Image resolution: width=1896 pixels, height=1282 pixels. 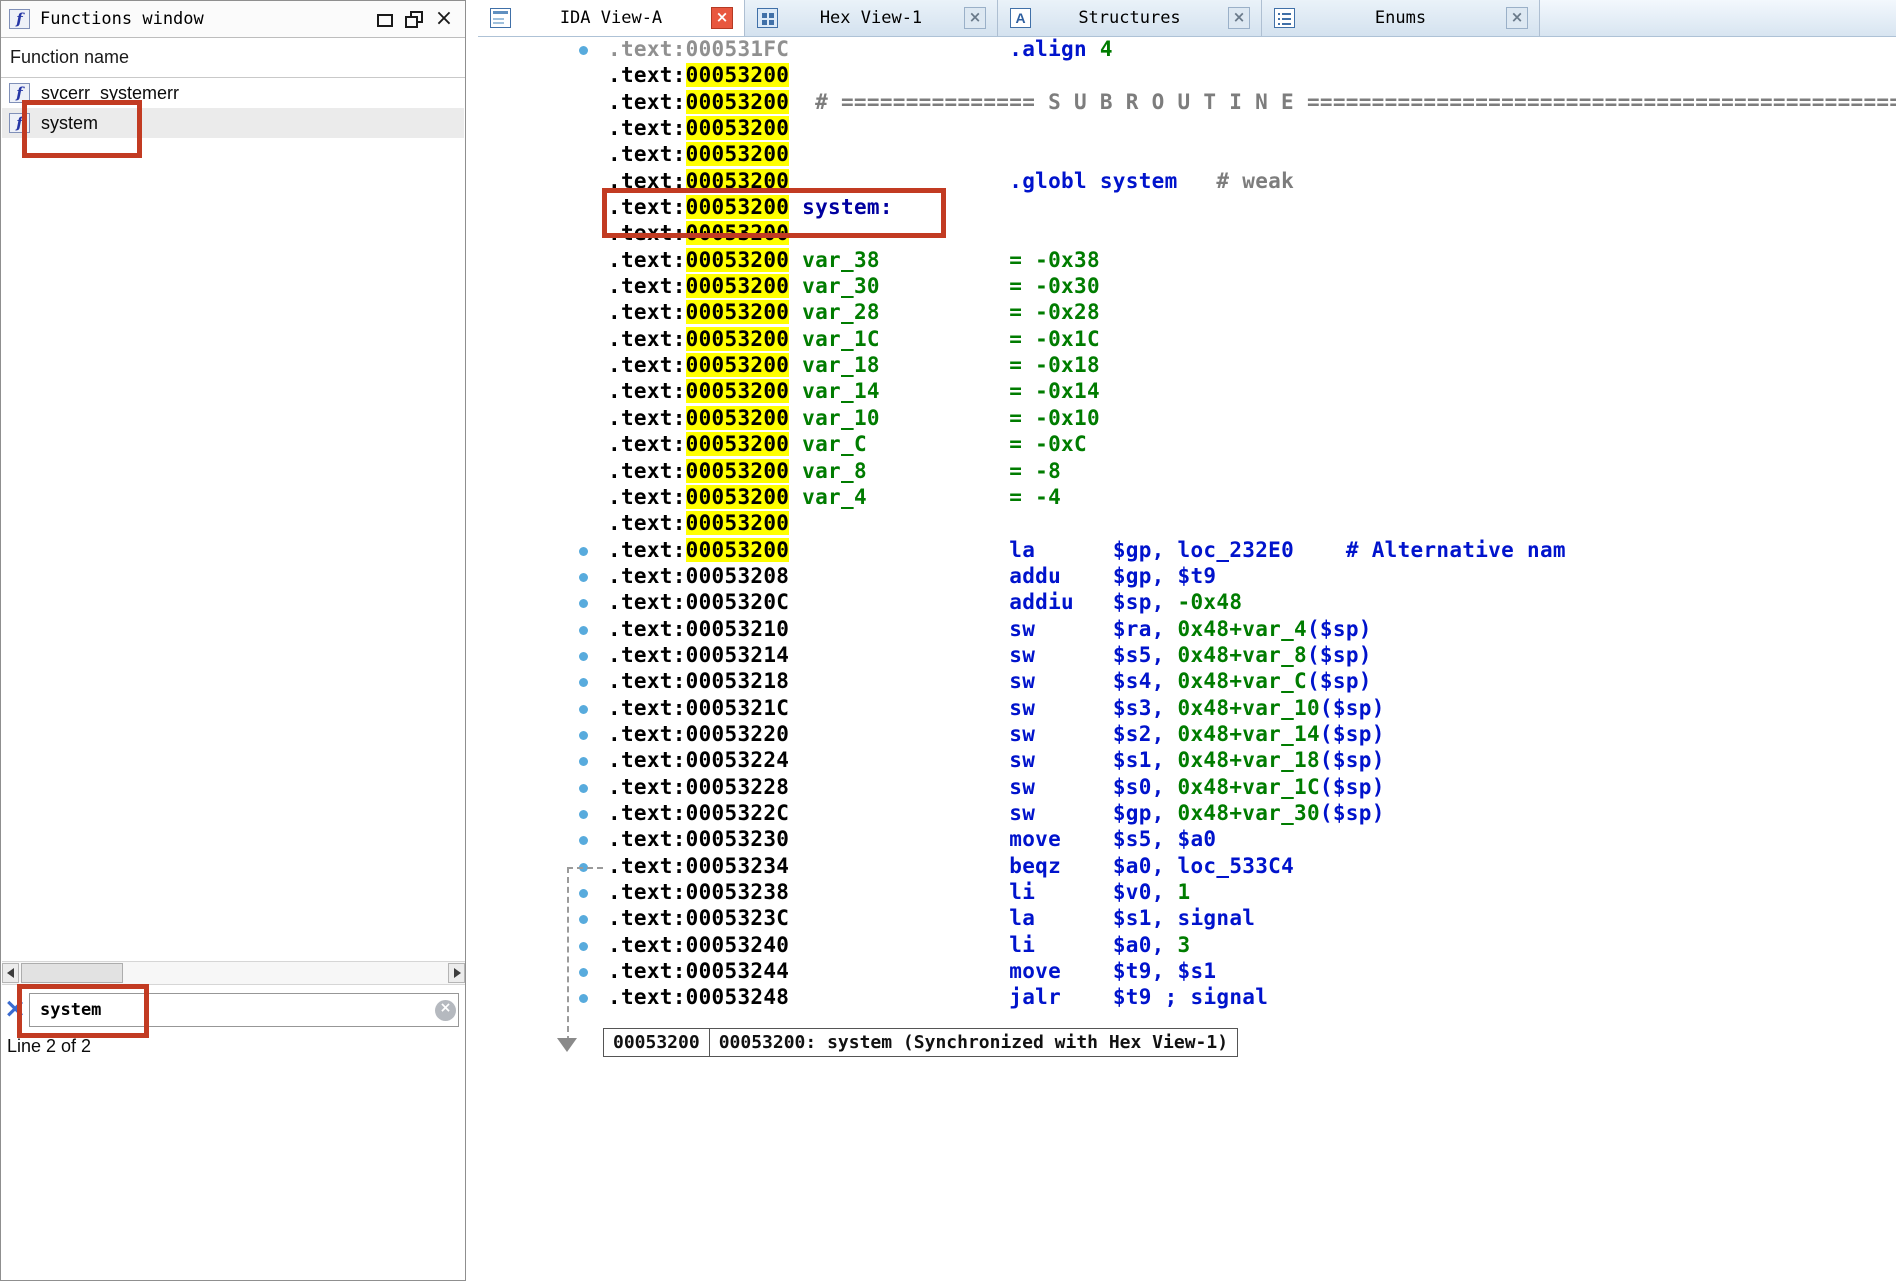 I want to click on code-token: 0x48+var_18, so click(x=1248, y=760).